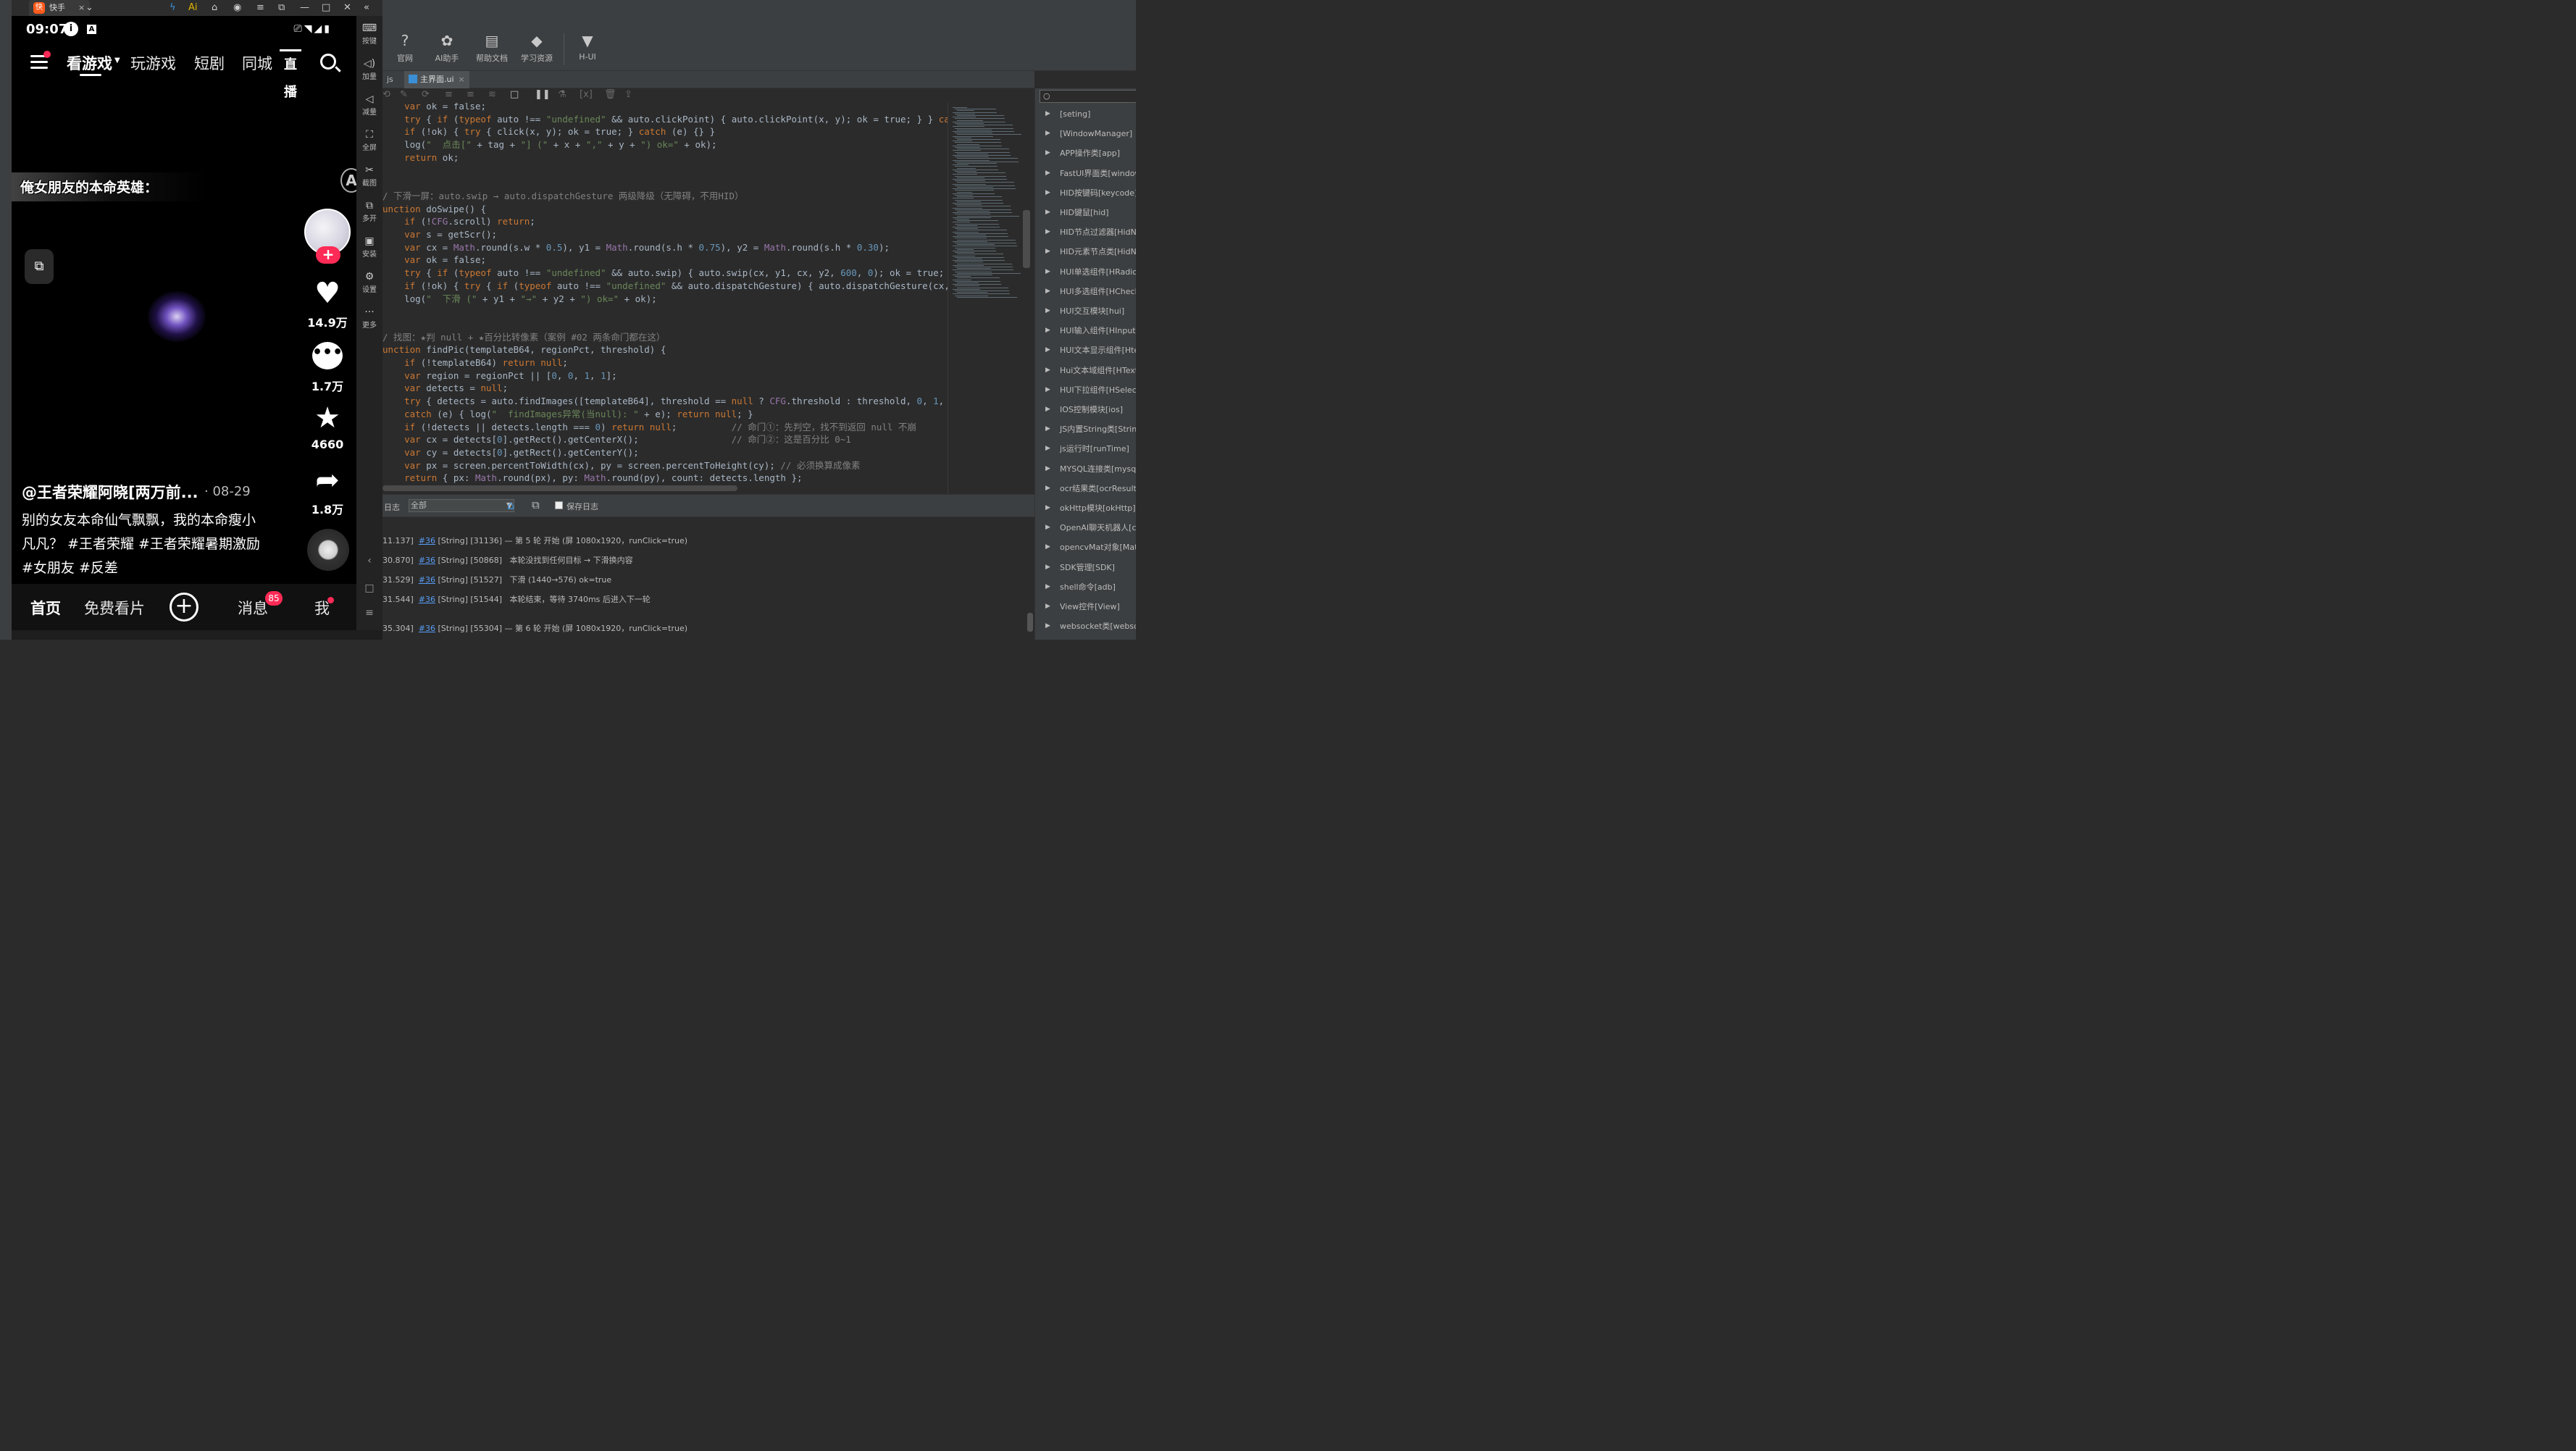  What do you see at coordinates (89, 8) in the screenshot?
I see `chevron-down-icon: ⌄` at bounding box center [89, 8].